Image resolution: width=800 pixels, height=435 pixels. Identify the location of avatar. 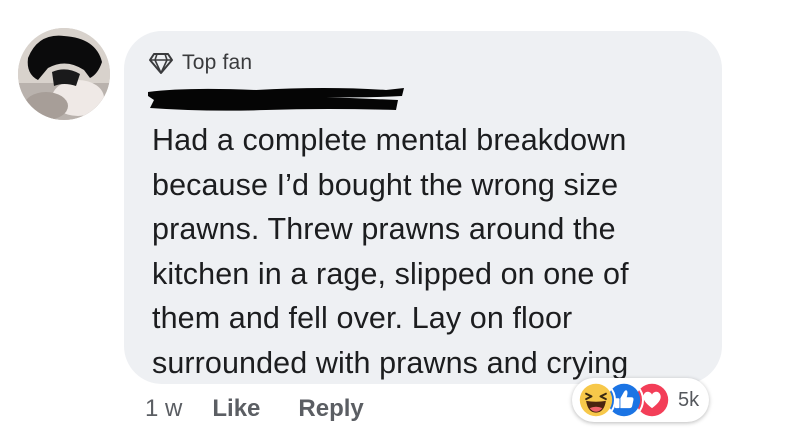
(64, 74).